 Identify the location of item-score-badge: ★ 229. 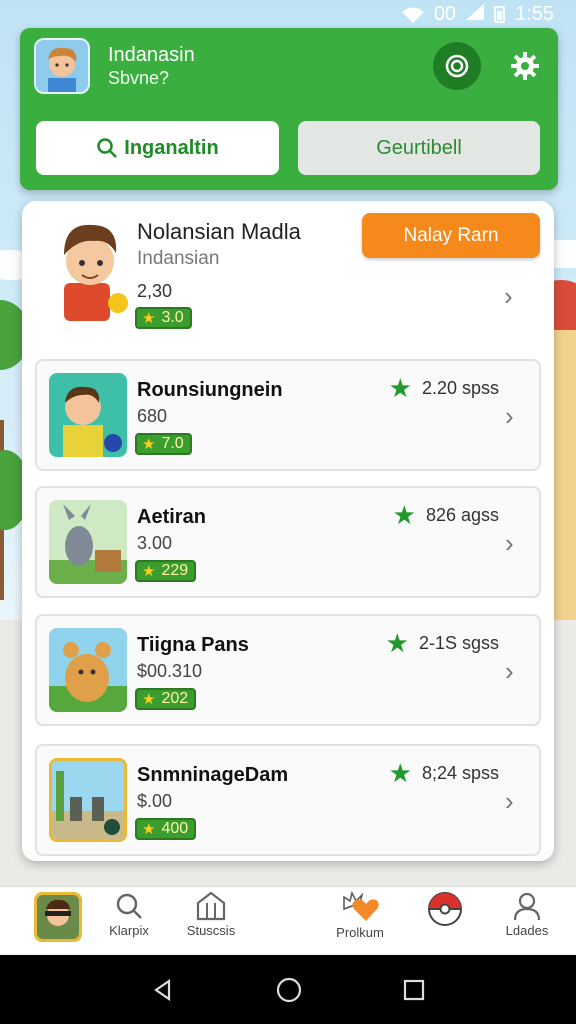
(166, 571).